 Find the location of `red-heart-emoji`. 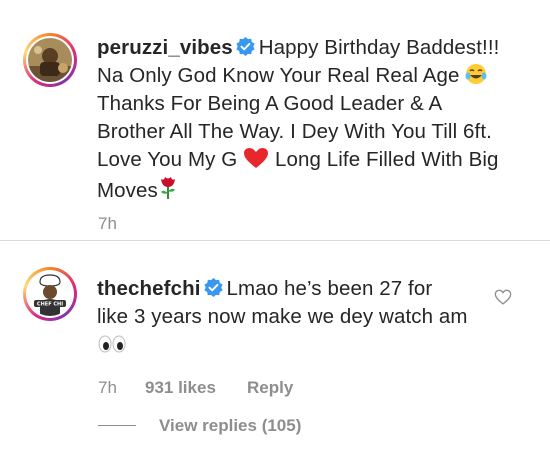

red-heart-emoji is located at coordinates (256, 158).